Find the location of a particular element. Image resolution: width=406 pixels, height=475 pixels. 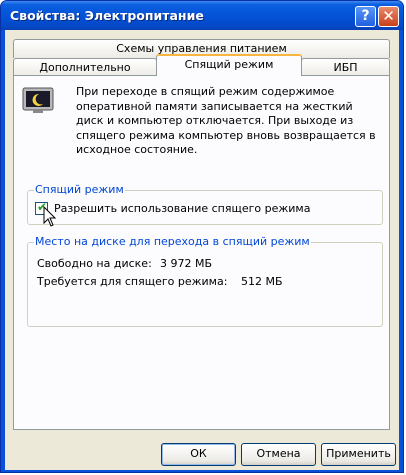

free-space-value: 3 972 МБ is located at coordinates (186, 263).